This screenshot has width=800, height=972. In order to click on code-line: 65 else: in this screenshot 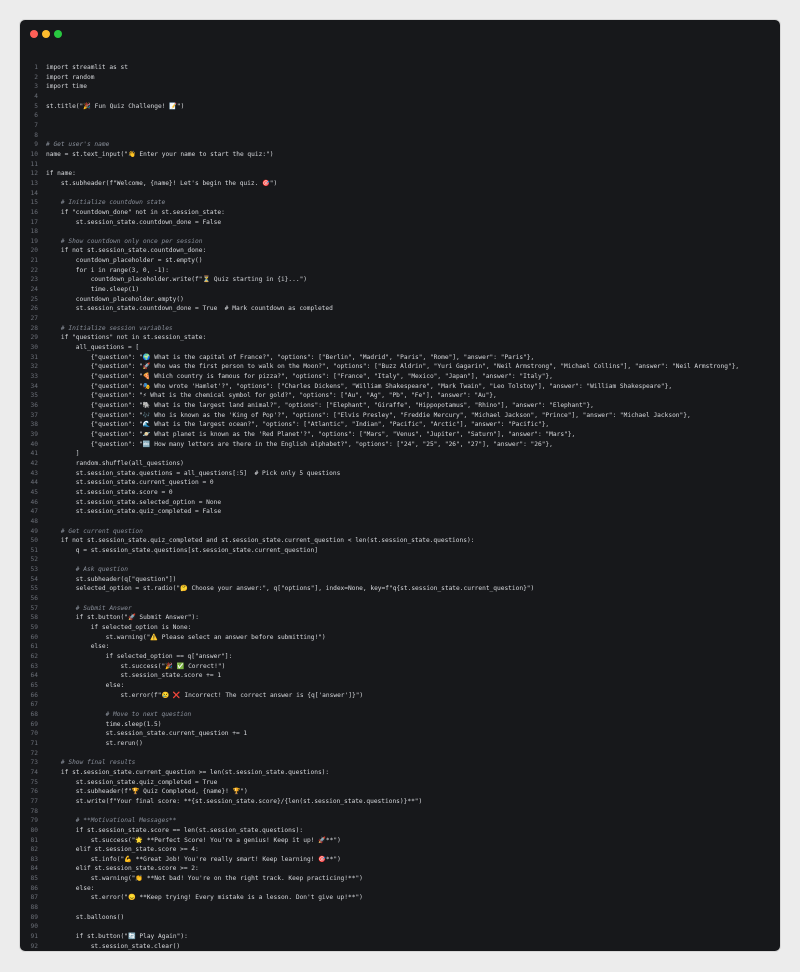, I will do `click(400, 686)`.